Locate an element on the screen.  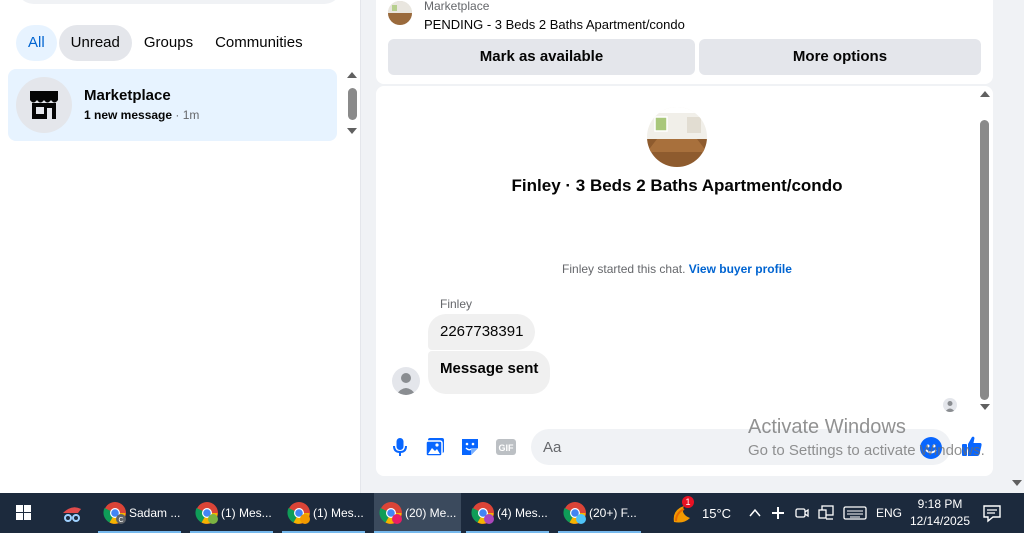
weather-widget: 1 15°C is located at coordinates (703, 513).